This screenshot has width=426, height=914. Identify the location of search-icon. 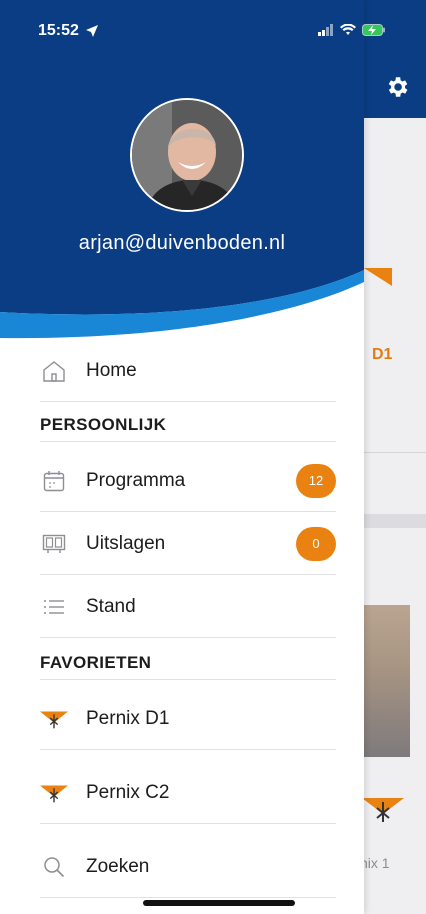
(54, 867).